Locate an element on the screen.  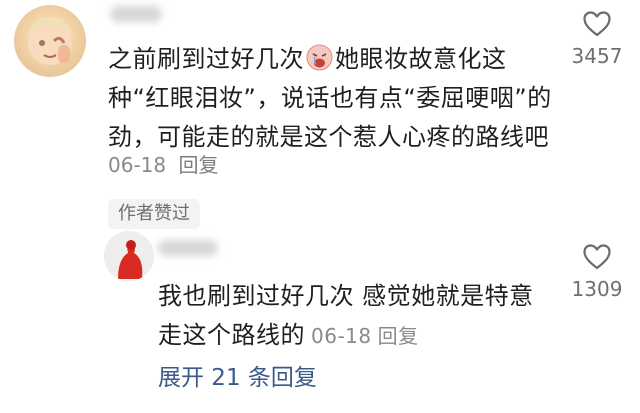
reply-like-count: 1309 is located at coordinates (597, 289).